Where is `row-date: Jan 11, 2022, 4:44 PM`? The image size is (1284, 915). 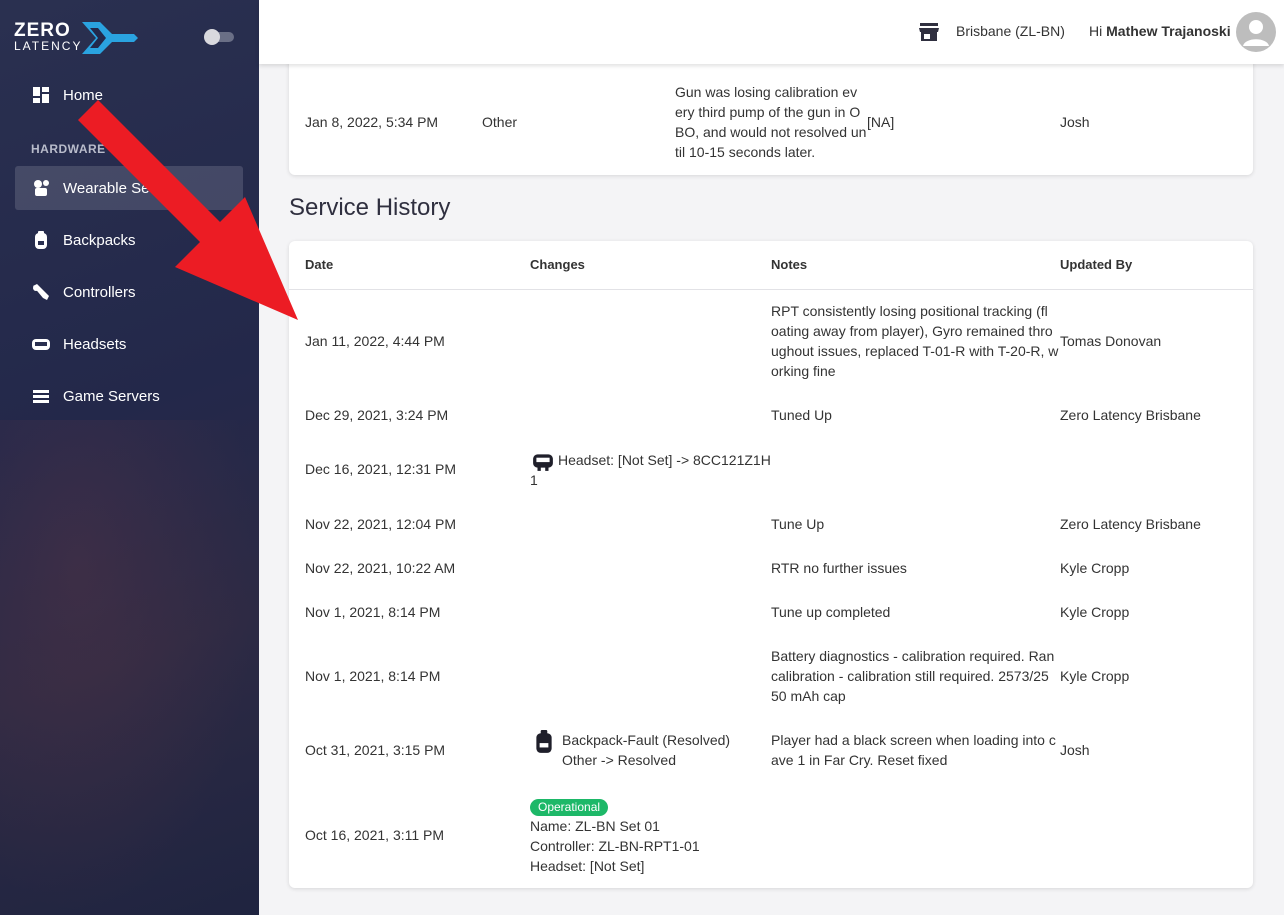
row-date: Jan 11, 2022, 4:44 PM is located at coordinates (375, 341).